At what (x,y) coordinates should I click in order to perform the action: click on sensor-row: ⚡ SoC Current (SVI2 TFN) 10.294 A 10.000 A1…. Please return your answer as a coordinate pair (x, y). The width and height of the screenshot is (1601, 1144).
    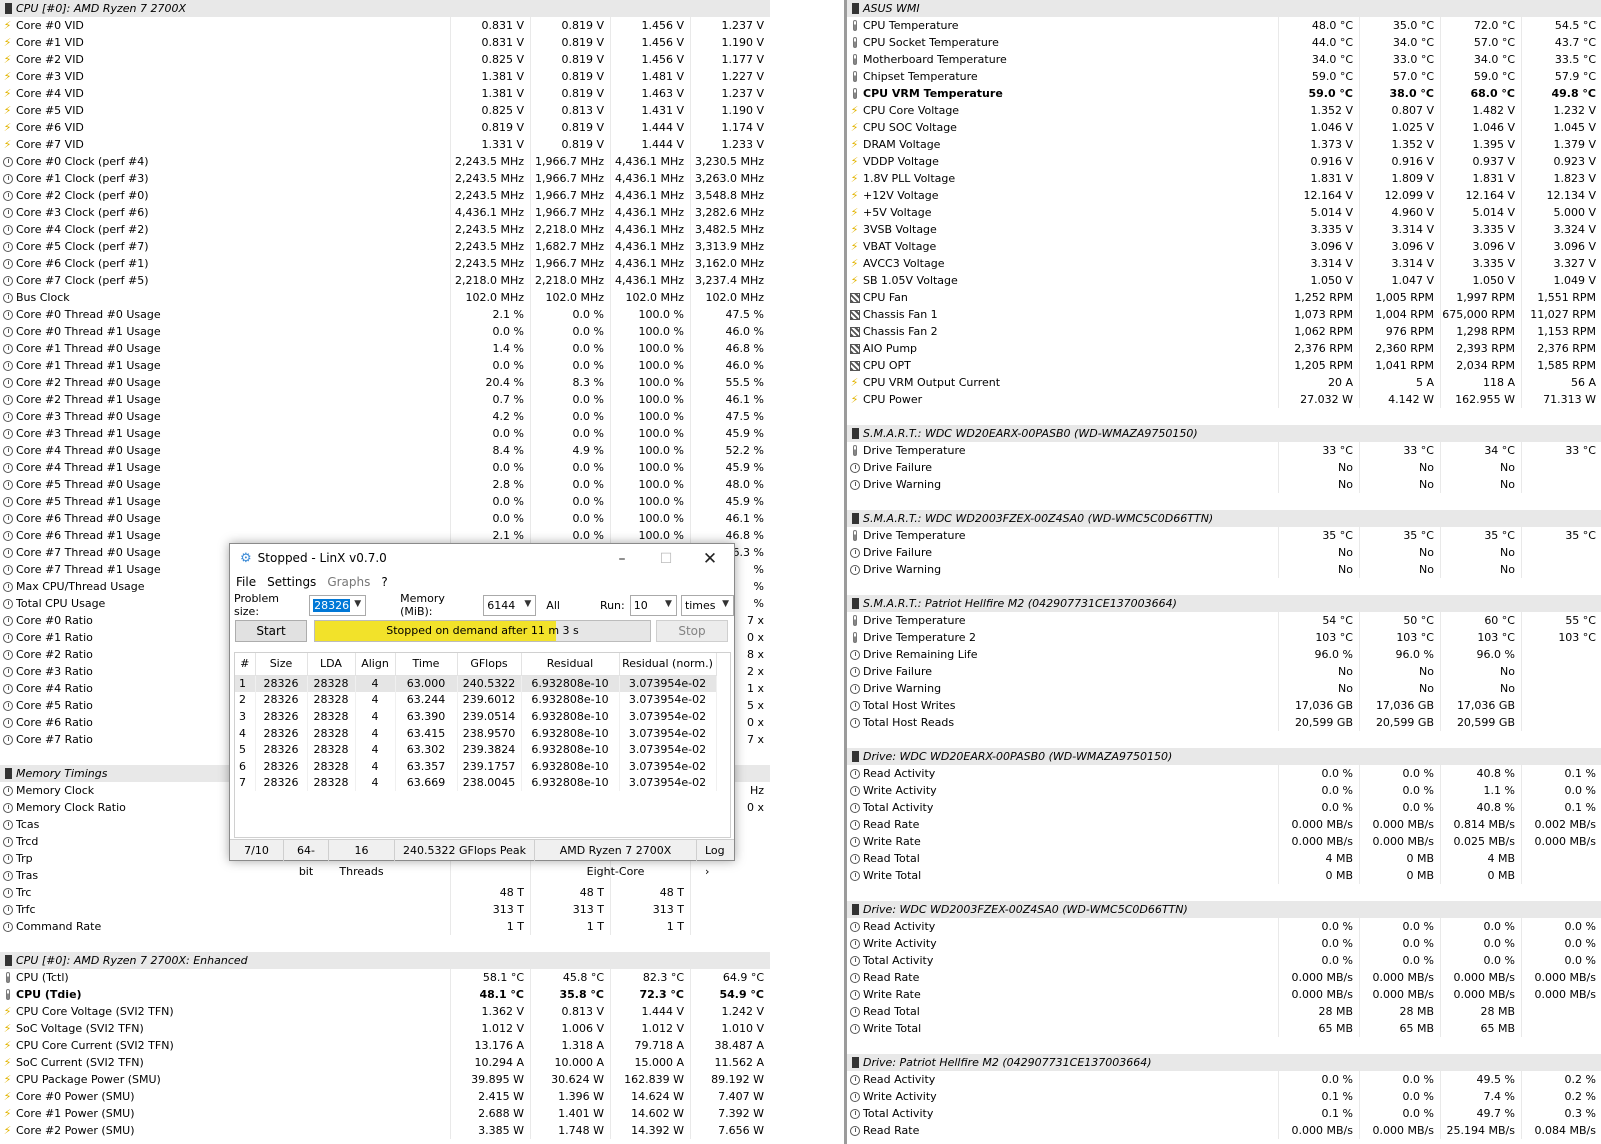
    Looking at the image, I should click on (385, 1062).